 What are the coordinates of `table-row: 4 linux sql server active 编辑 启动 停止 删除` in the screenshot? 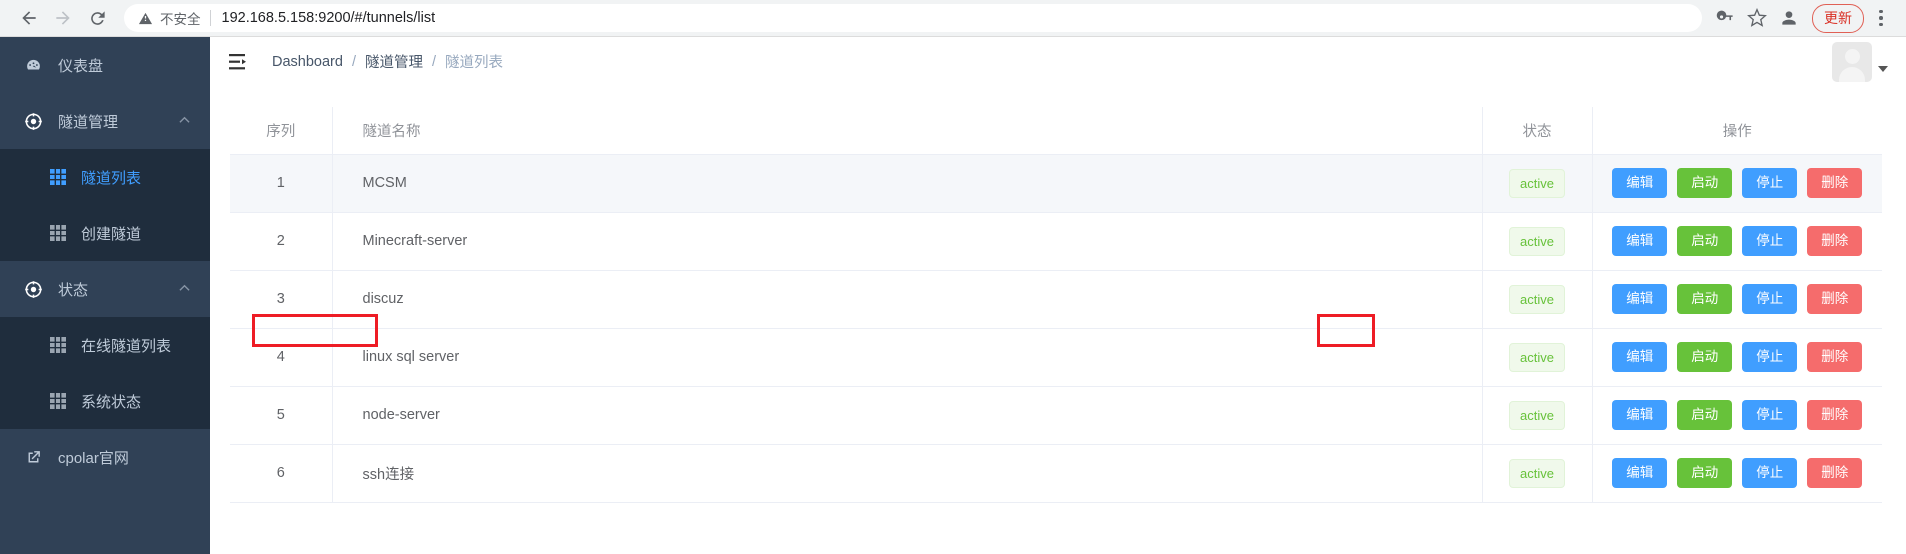 It's located at (1056, 357).